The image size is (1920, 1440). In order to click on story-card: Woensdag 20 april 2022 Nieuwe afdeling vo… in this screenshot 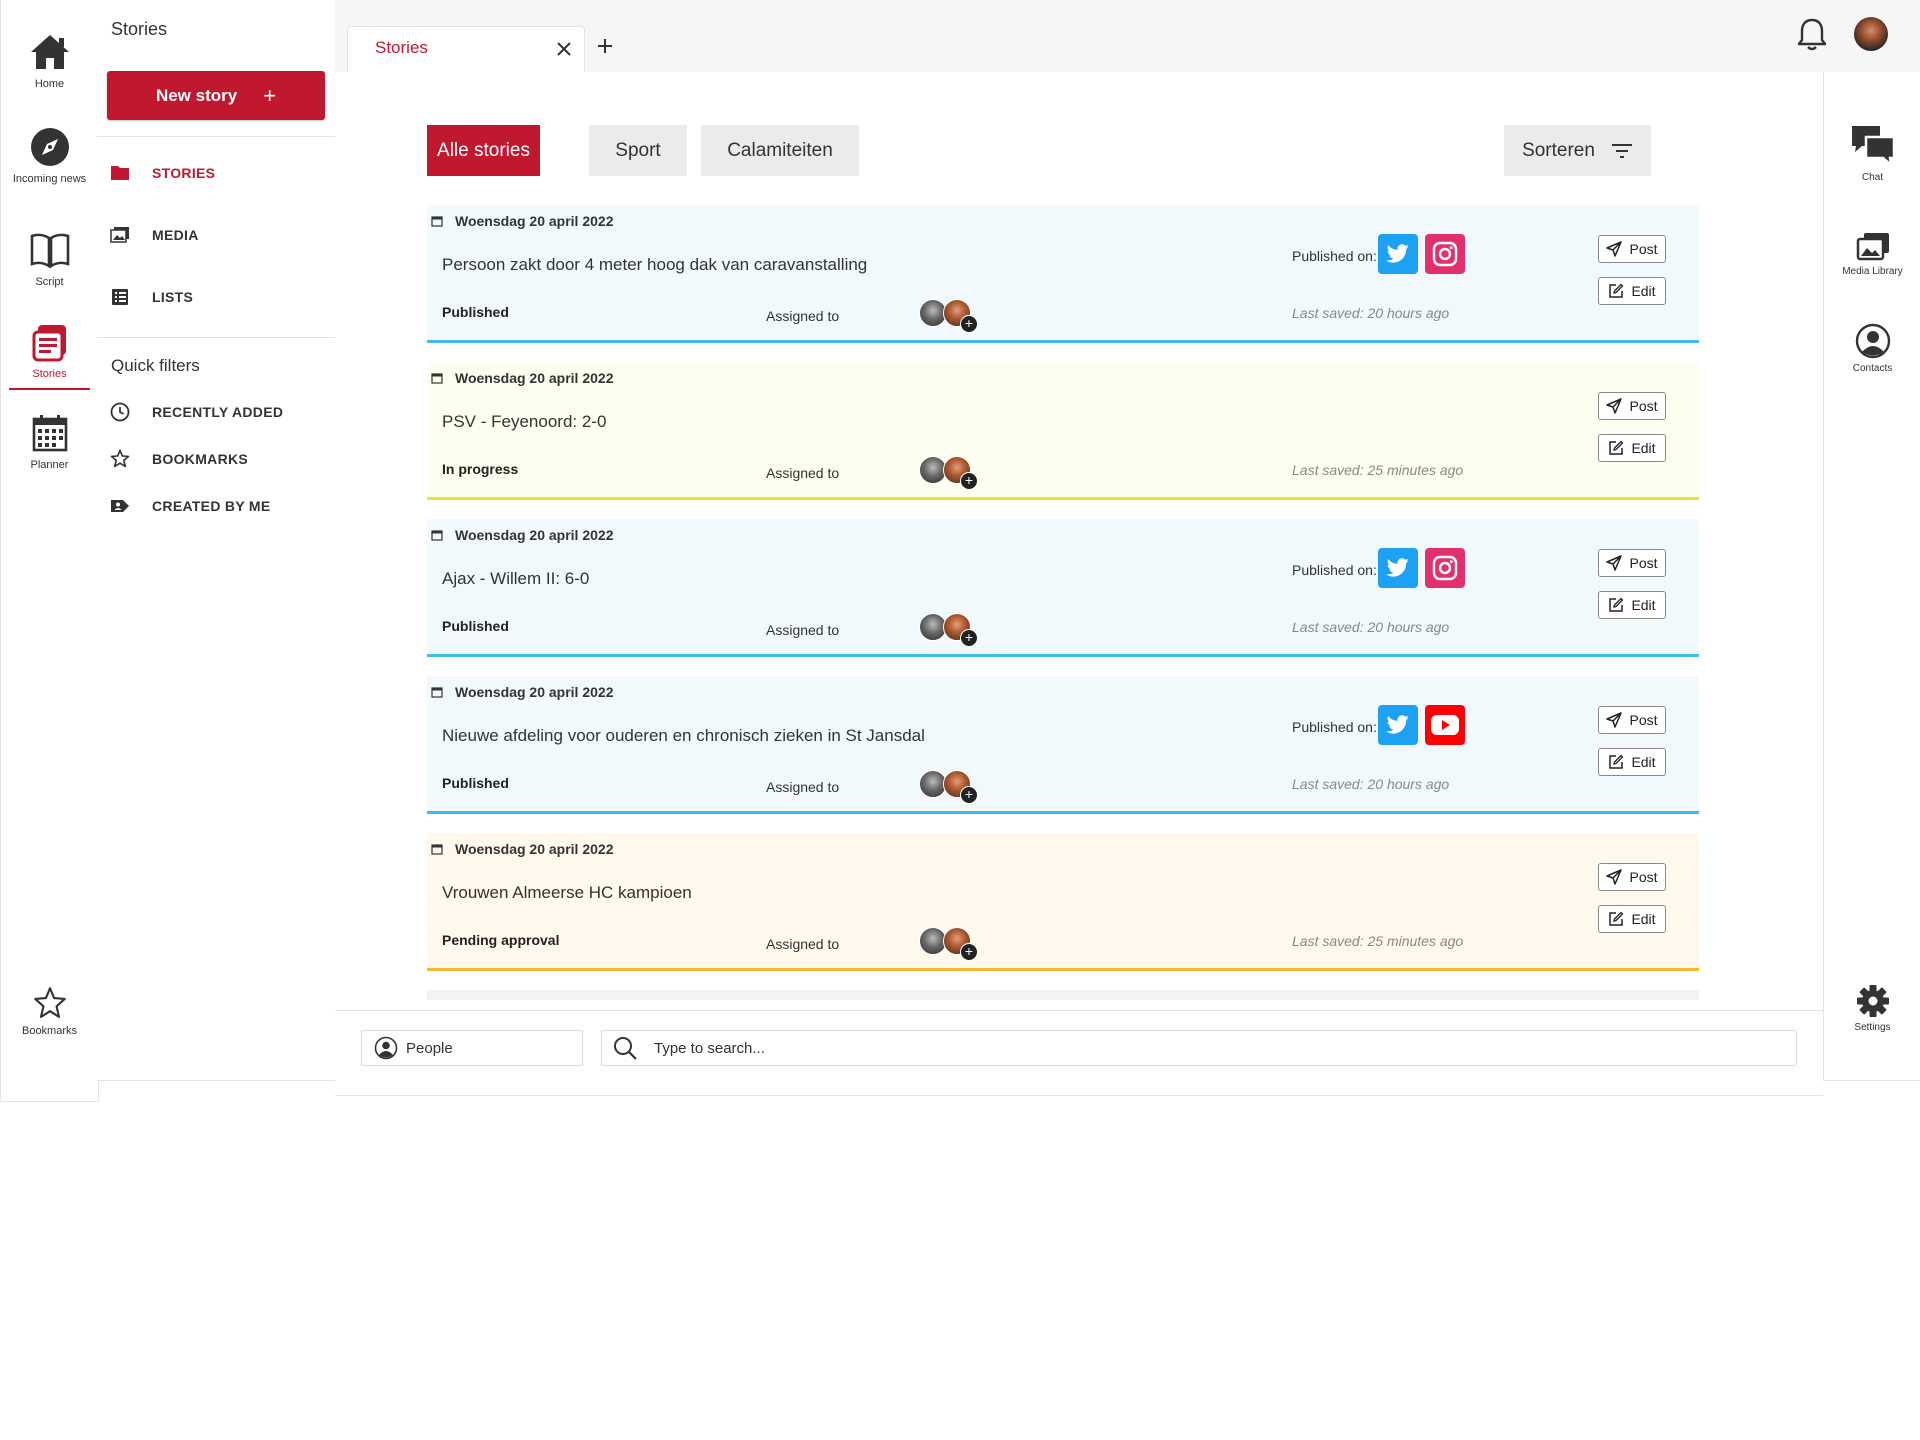, I will do `click(1063, 745)`.